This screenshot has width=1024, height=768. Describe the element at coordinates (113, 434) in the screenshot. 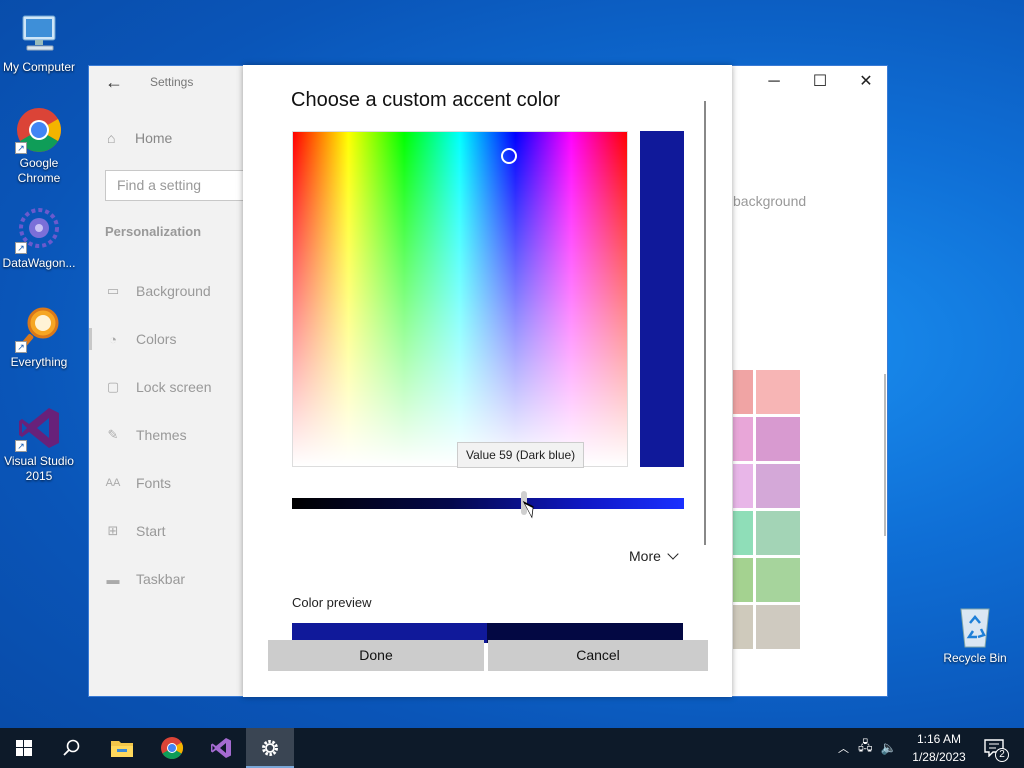

I see `brush-icon: ✎` at that location.